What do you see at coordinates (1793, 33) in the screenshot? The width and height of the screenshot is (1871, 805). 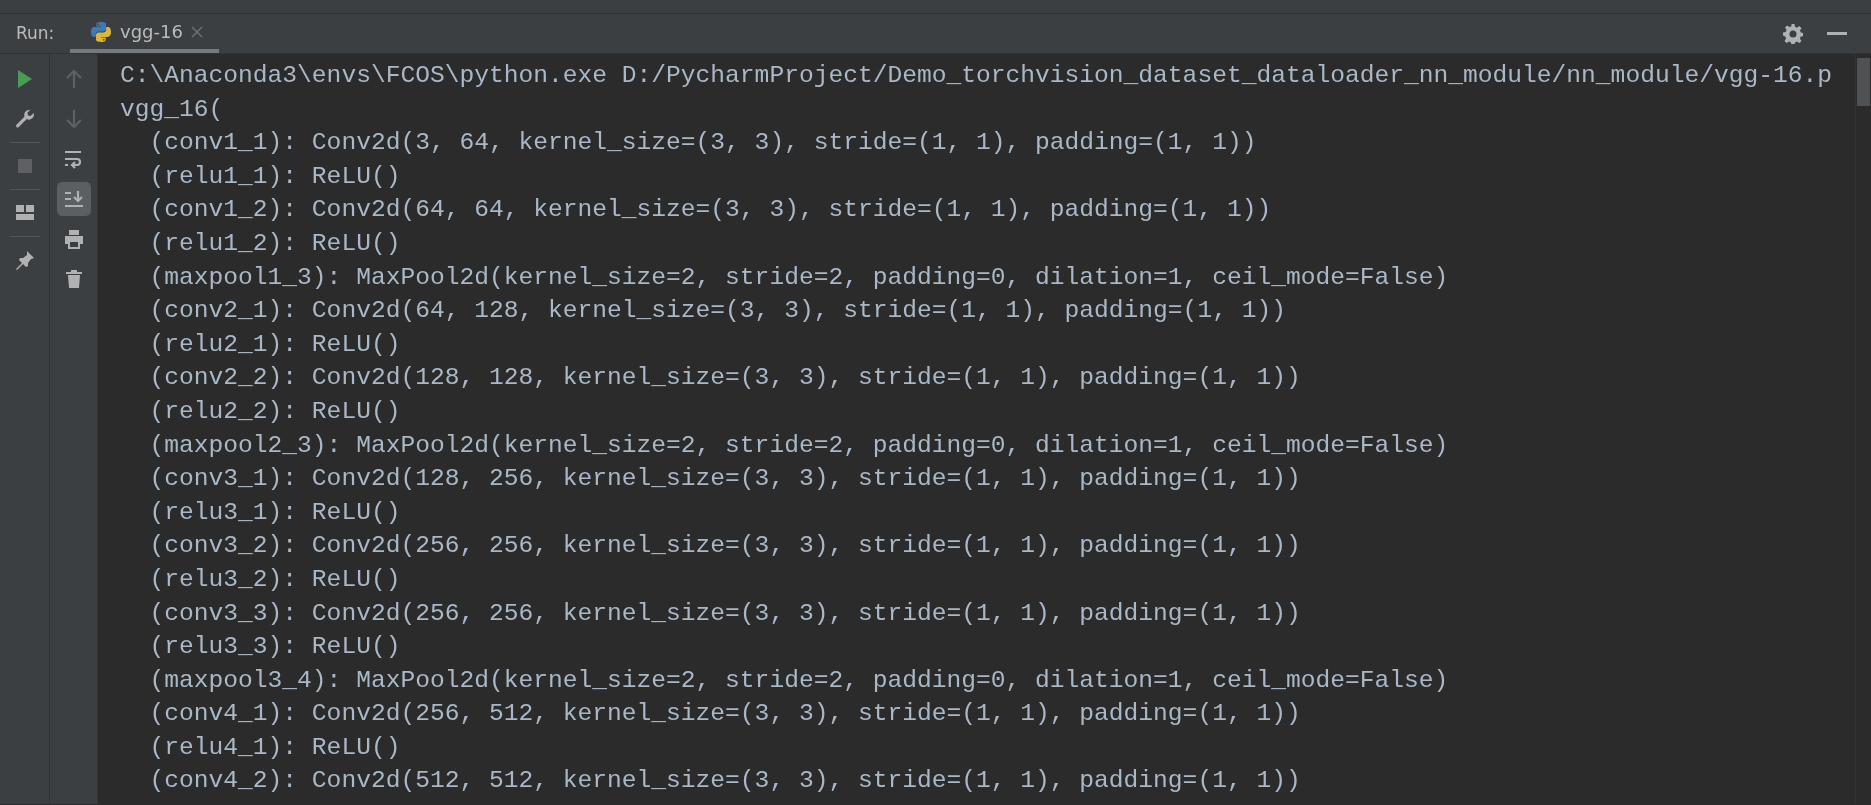 I see `settings-icon` at bounding box center [1793, 33].